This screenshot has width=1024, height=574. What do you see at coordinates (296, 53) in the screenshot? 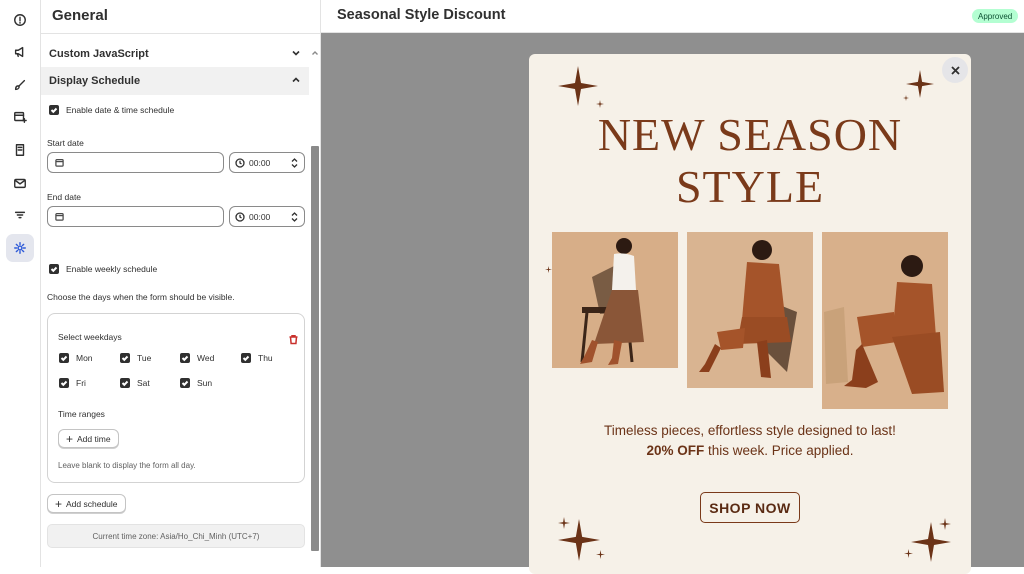
I see `chevron-down-icon` at bounding box center [296, 53].